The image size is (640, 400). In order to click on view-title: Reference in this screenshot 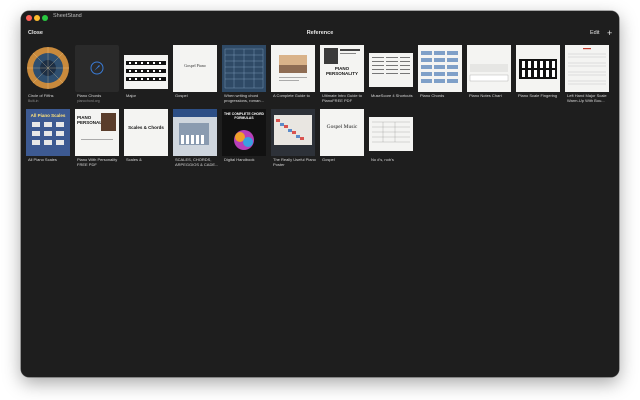, I will do `click(320, 33)`.